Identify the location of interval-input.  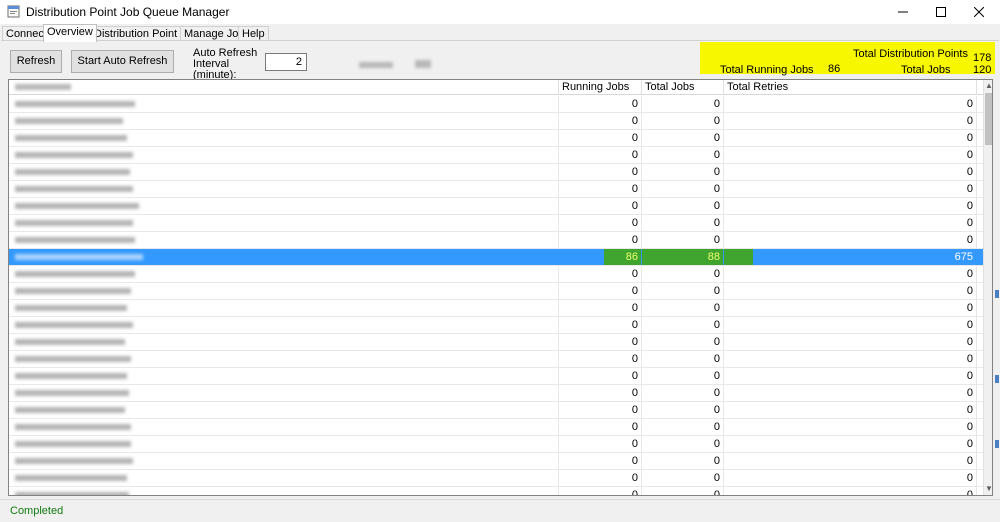
(286, 62).